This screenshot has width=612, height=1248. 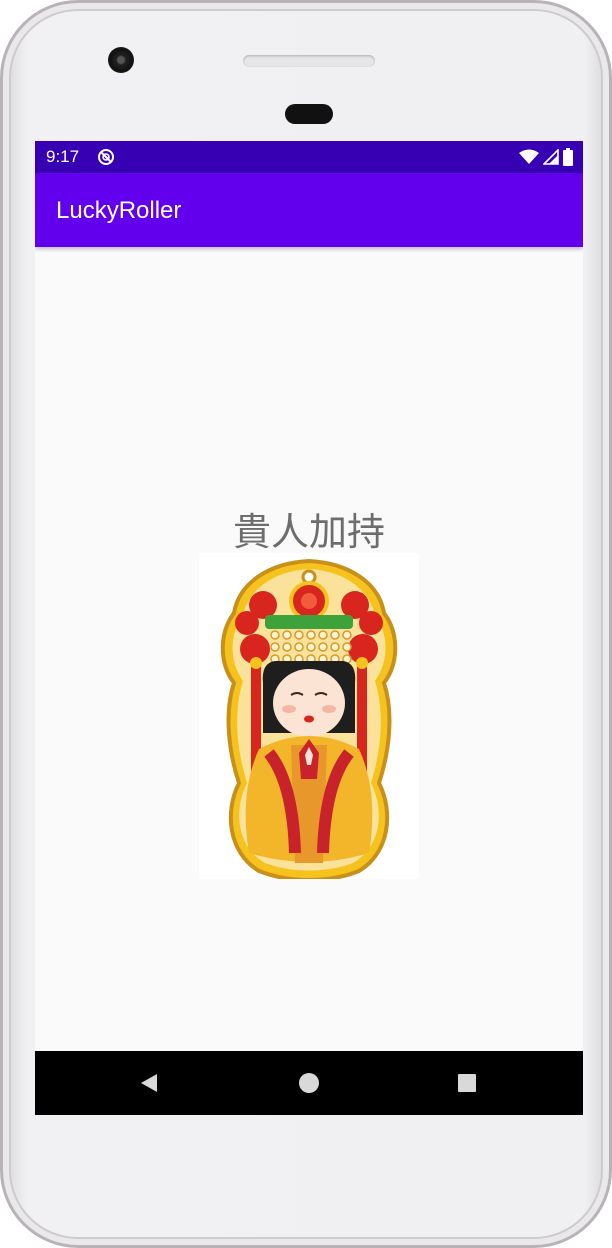 What do you see at coordinates (308, 532) in the screenshot?
I see `blessing-text: 貴人加持` at bounding box center [308, 532].